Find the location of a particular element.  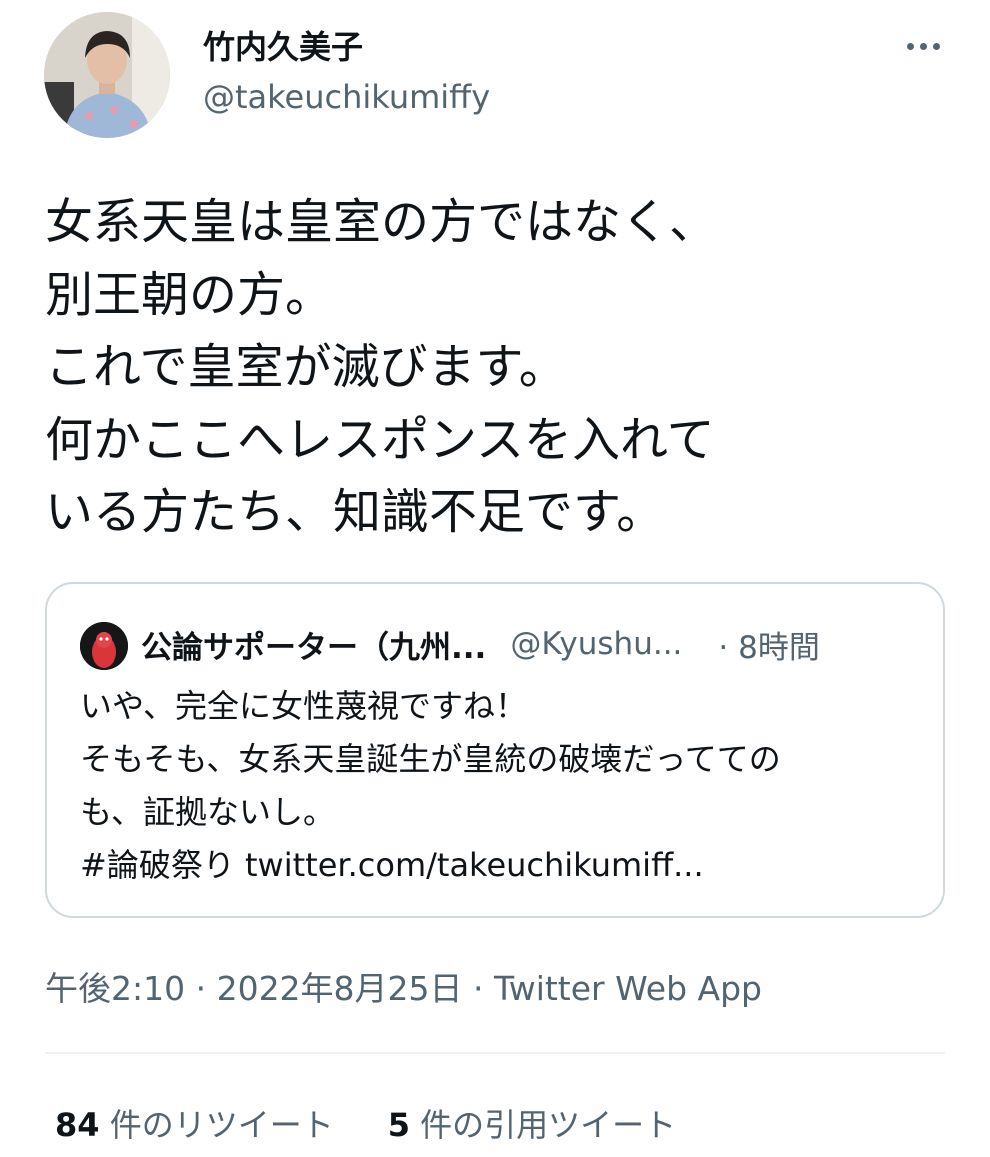

retweets-count: 84 is located at coordinates (77, 1125).